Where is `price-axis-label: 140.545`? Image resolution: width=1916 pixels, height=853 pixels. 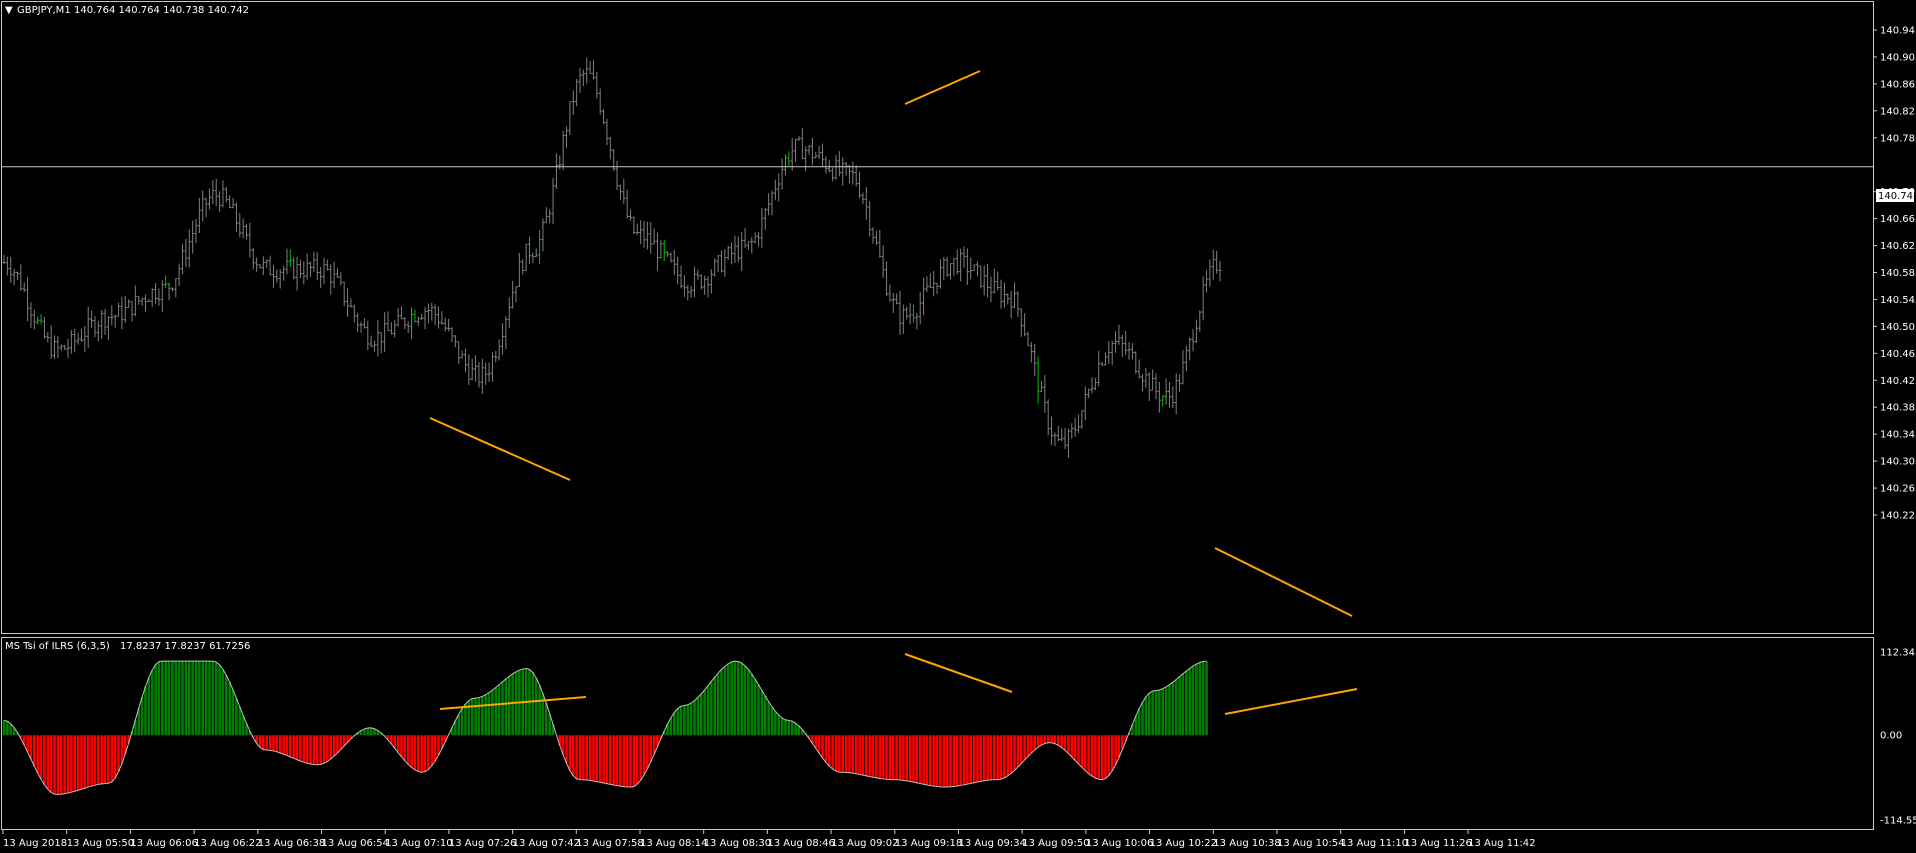 price-axis-label: 140.545 is located at coordinates (1898, 300).